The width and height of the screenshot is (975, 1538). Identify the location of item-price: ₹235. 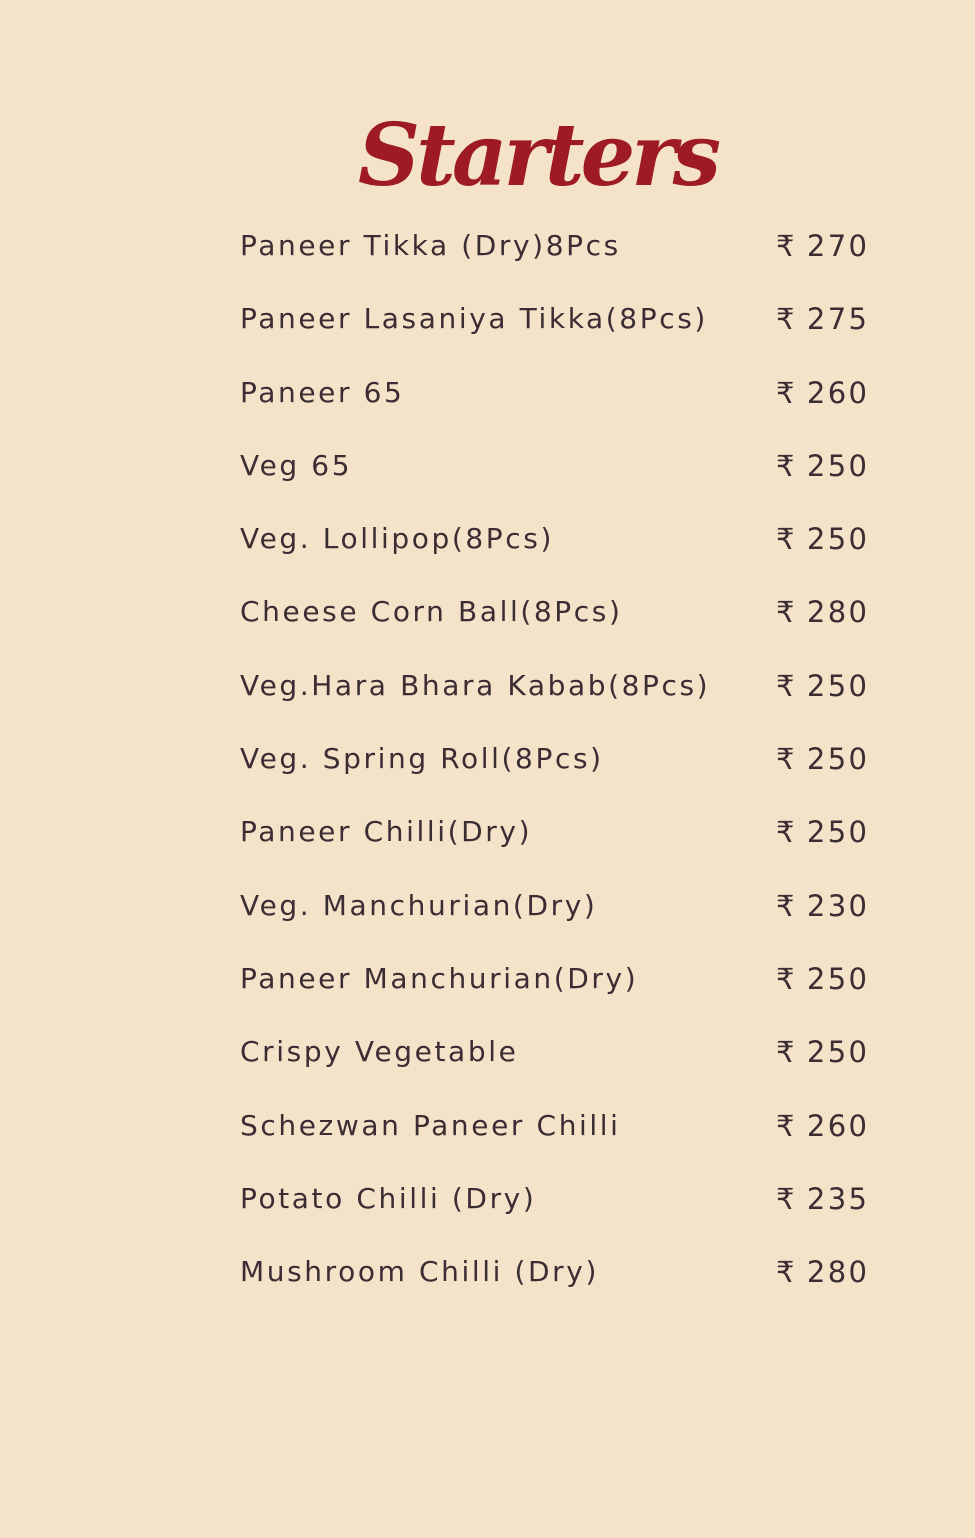
(822, 1199).